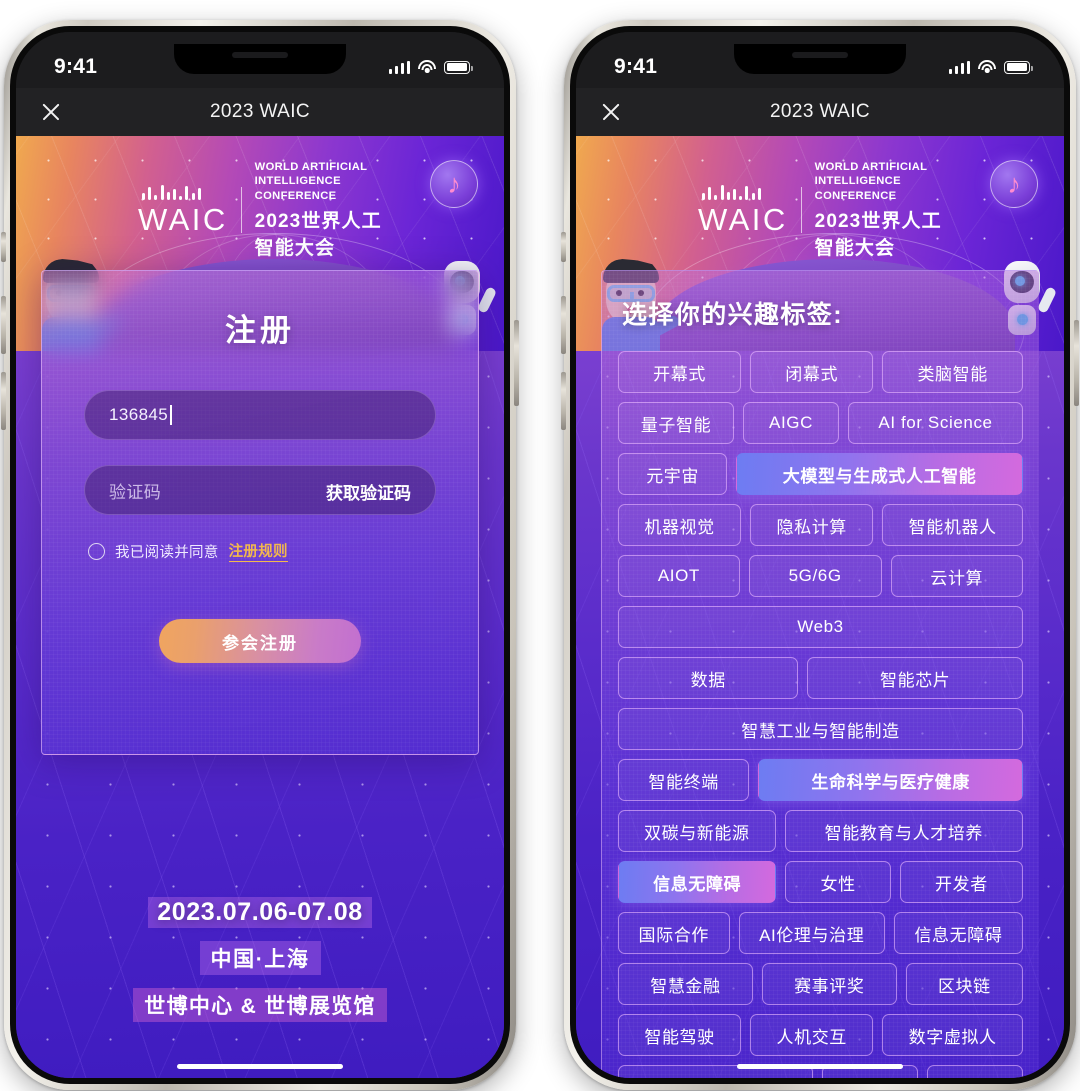 The image size is (1080, 1091). What do you see at coordinates (167, 552) in the screenshot?
I see `agreement-label: 我已阅读并同意` at bounding box center [167, 552].